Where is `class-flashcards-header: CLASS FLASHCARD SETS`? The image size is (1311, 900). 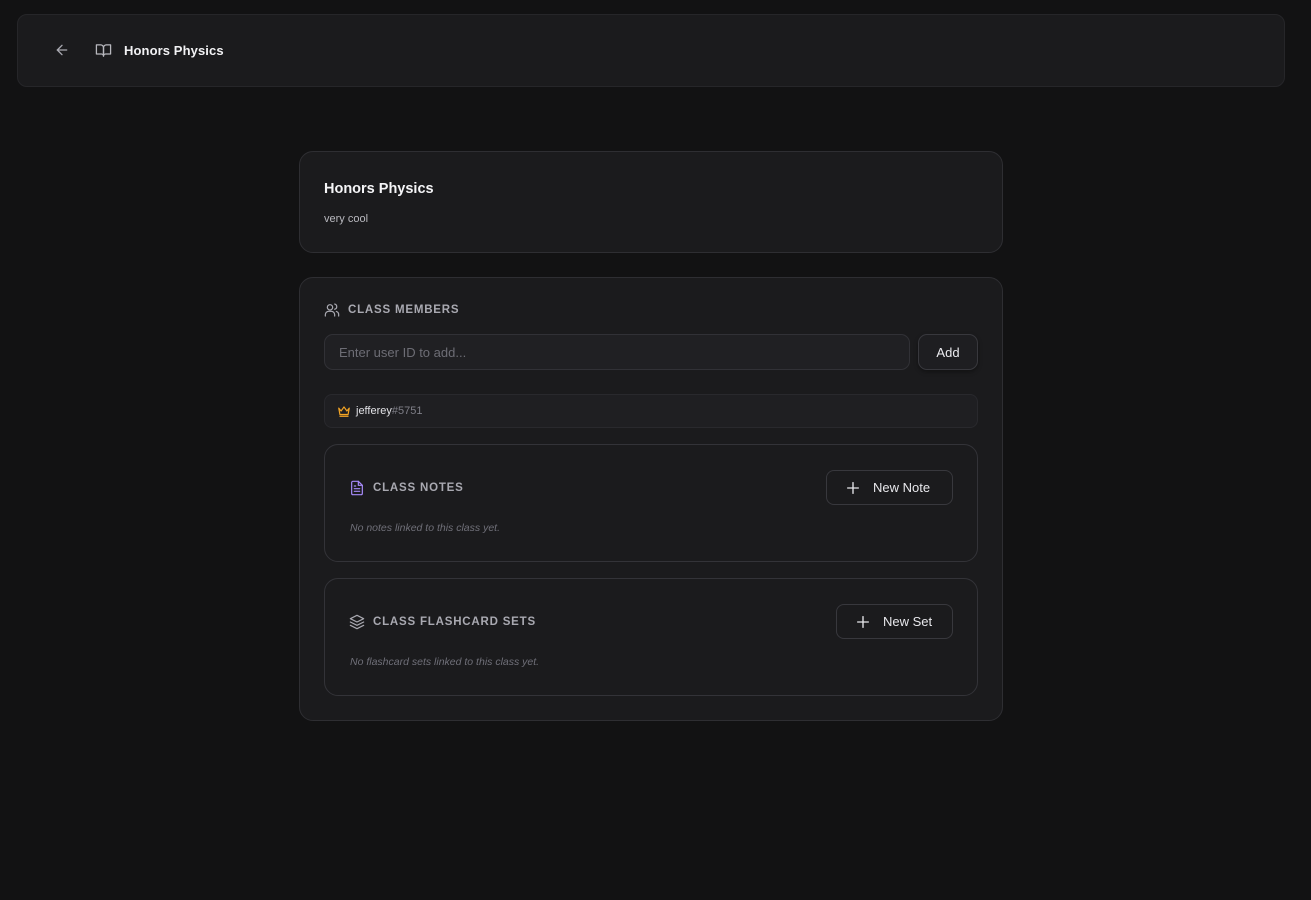 class-flashcards-header: CLASS FLASHCARD SETS is located at coordinates (442, 622).